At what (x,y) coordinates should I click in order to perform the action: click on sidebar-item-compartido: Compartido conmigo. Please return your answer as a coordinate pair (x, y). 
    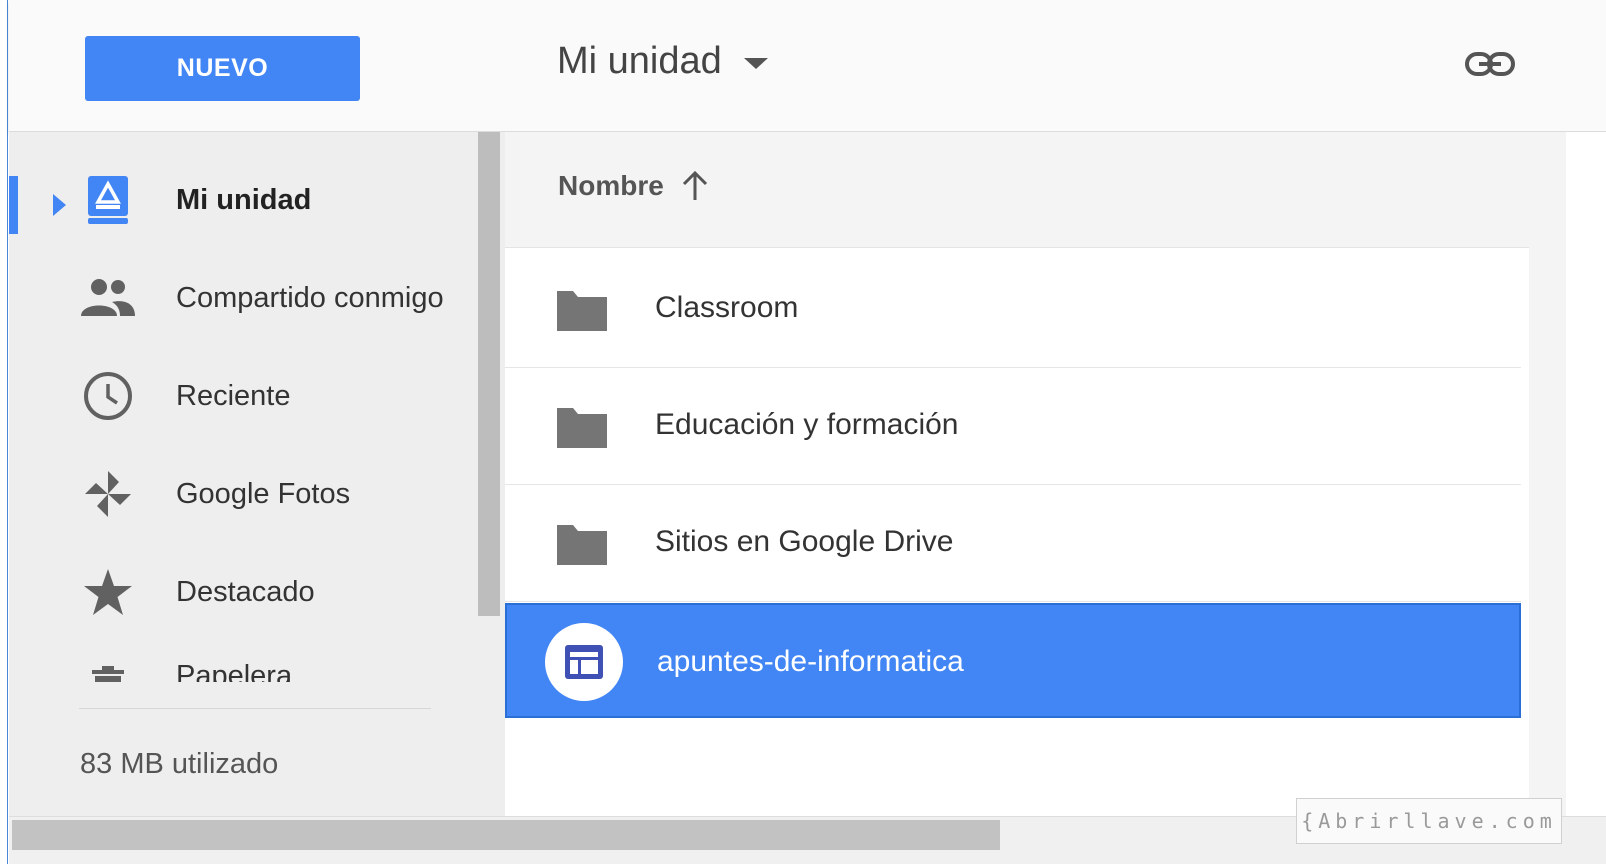
    Looking at the image, I should click on (244, 298).